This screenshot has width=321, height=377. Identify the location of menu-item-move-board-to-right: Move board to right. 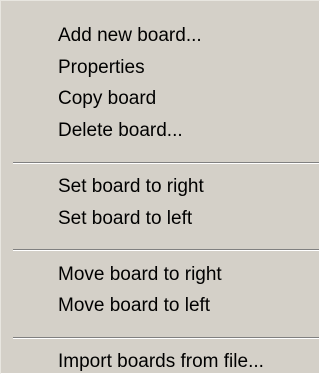
(160, 274).